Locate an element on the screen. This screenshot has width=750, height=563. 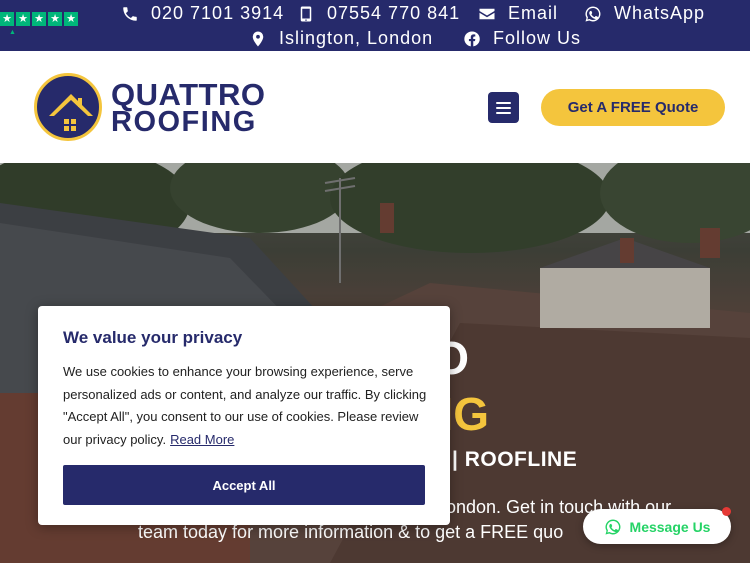
trustpilot-mark-icon: ▲ is located at coordinates (12, 32).